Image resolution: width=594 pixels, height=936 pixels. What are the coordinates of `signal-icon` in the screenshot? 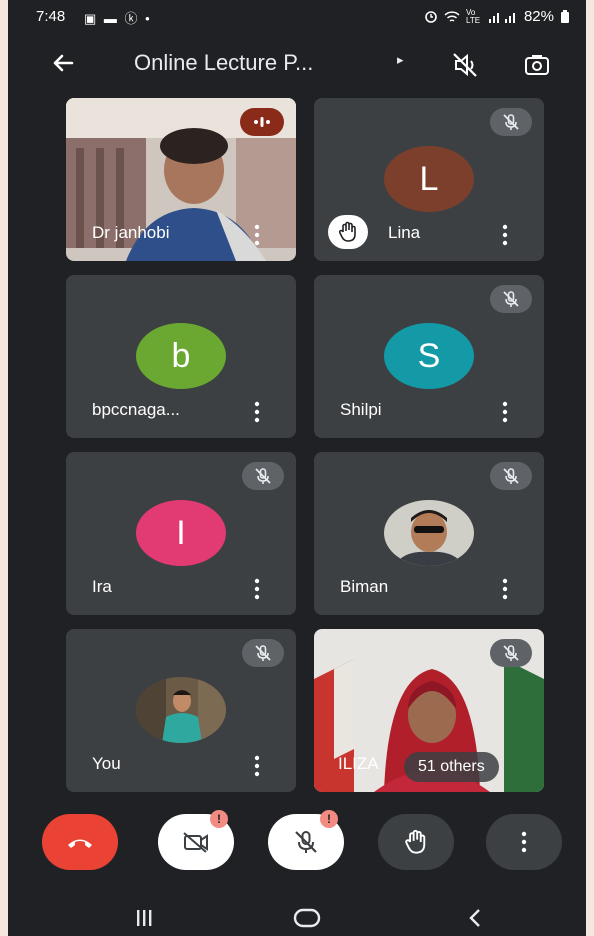 It's located at (501, 17).